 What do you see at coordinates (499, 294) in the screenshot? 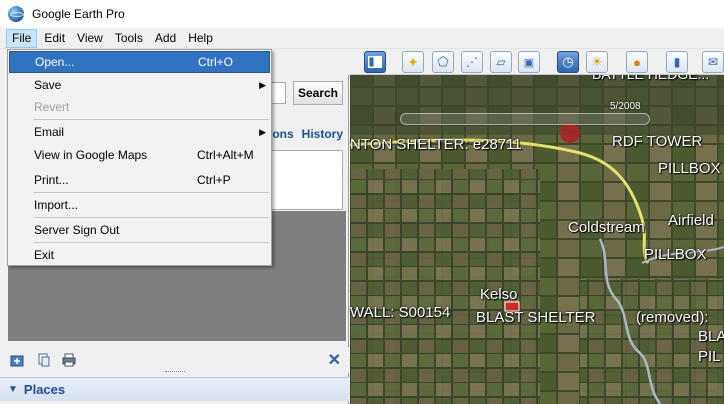
I see `map-label: Kelso` at bounding box center [499, 294].